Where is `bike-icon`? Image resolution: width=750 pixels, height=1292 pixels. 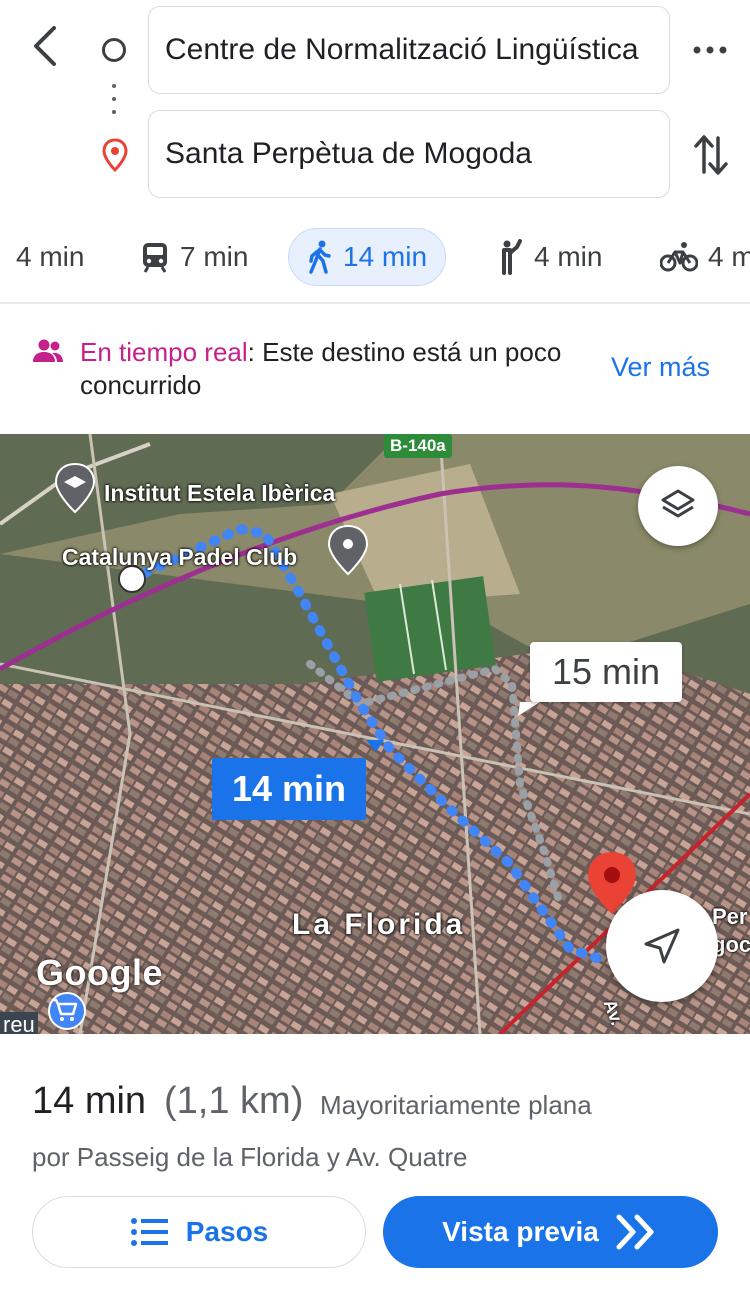
bike-icon is located at coordinates (679, 257).